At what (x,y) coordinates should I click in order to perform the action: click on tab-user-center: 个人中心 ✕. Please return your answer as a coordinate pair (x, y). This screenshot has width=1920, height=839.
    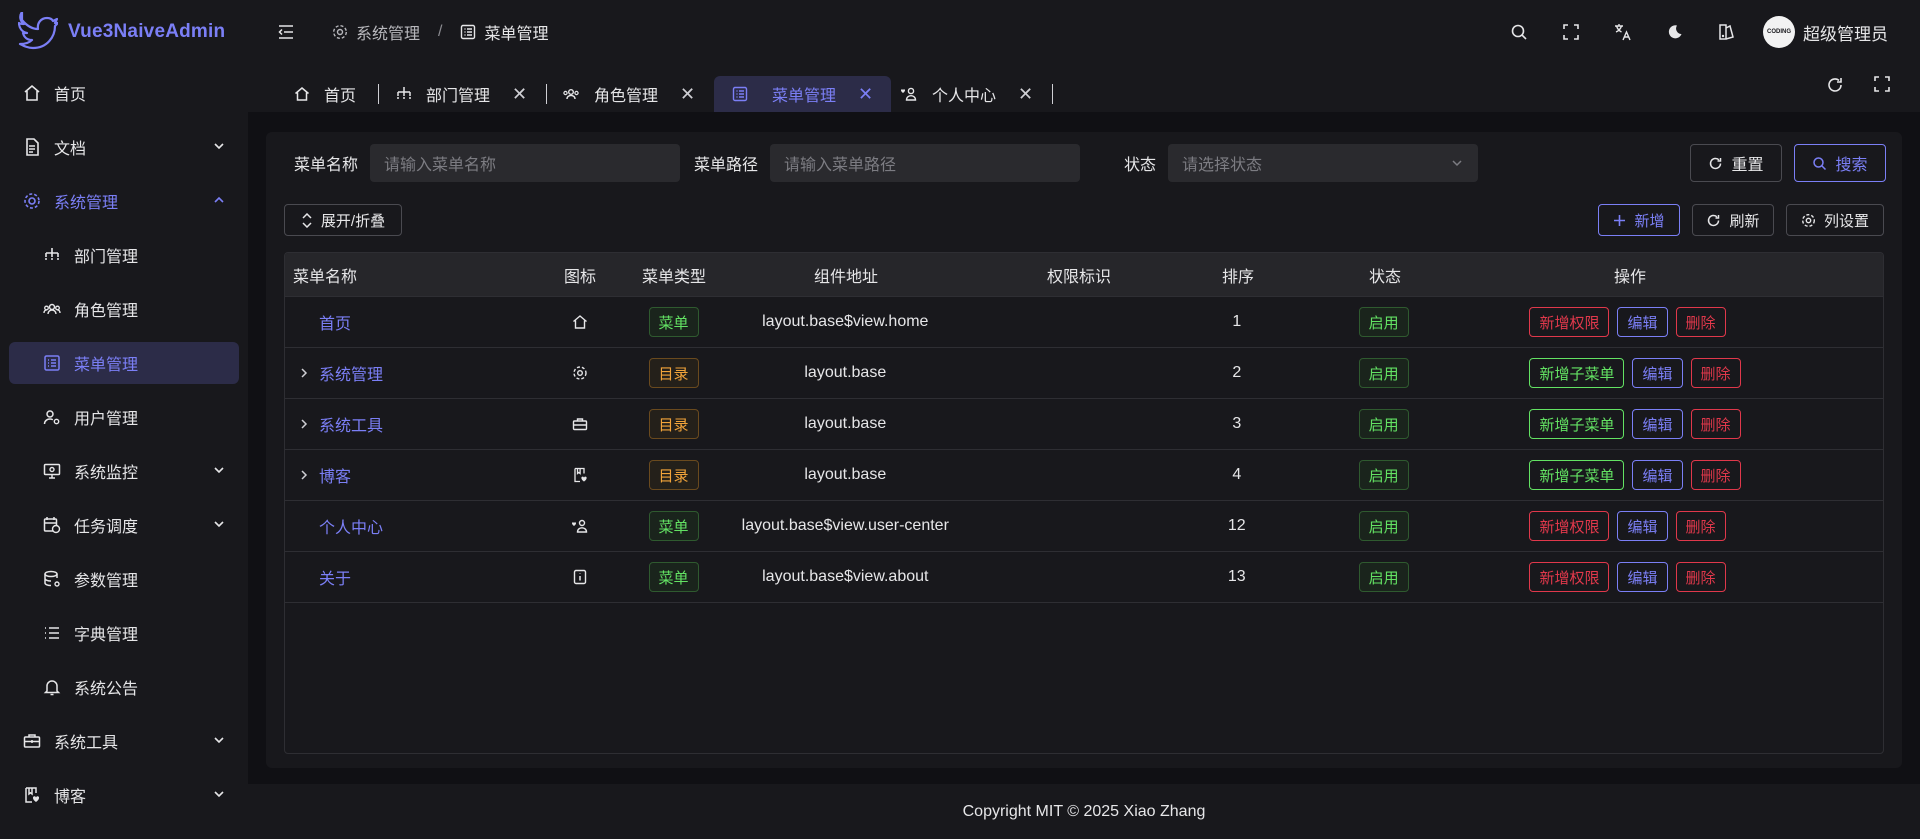
    Looking at the image, I should click on (966, 94).